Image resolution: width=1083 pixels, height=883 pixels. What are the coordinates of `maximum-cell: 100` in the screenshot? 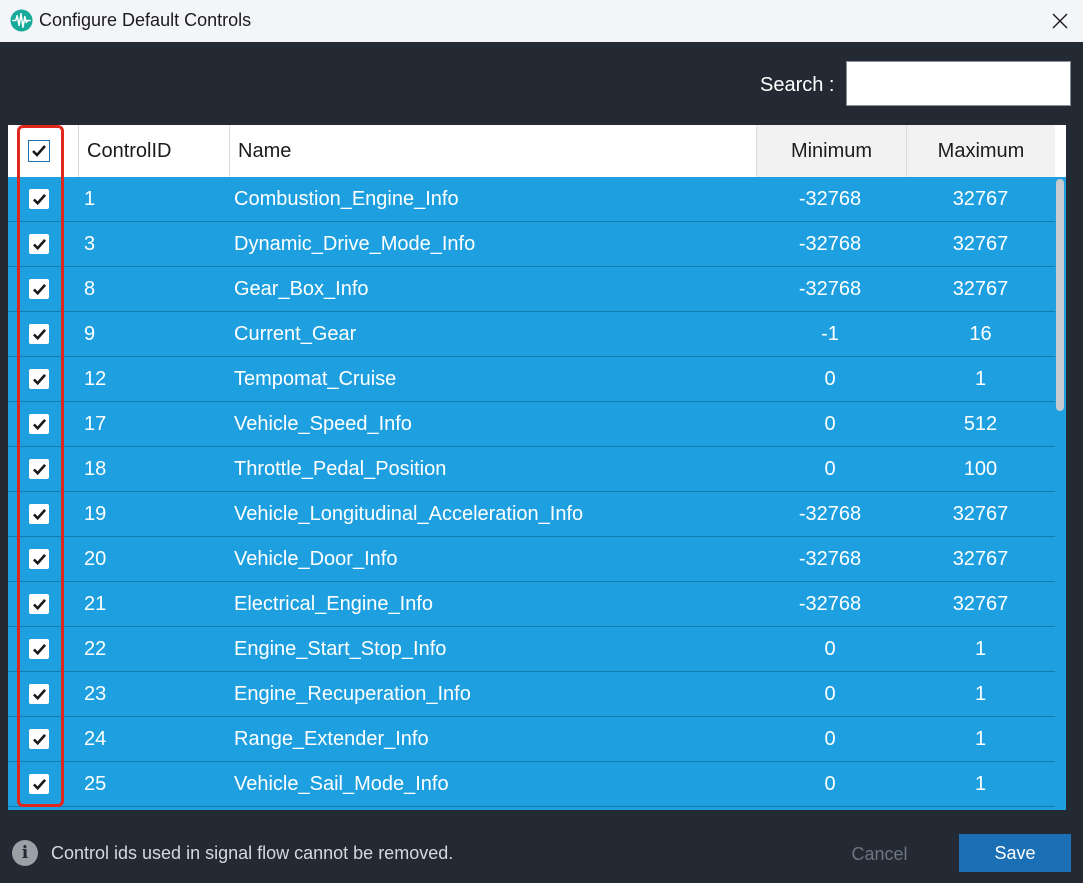 It's located at (980, 468).